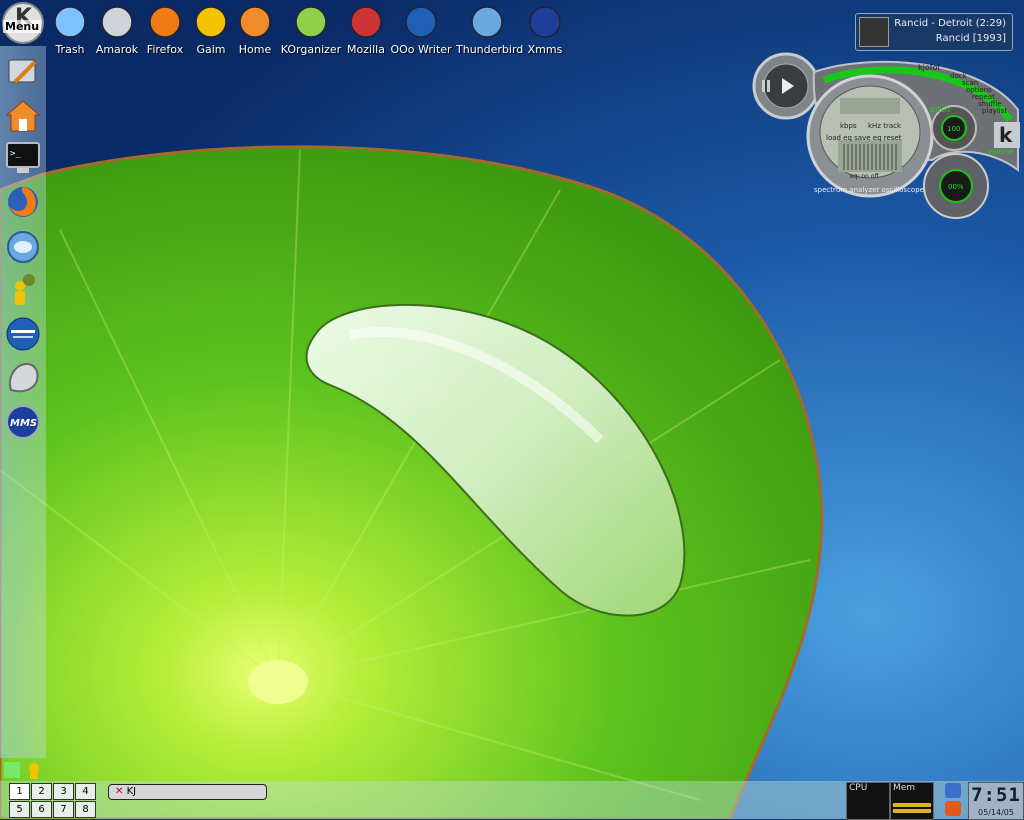 This screenshot has height=820, width=1024. What do you see at coordinates (545, 22) in the screenshot?
I see `xmms-icon` at bounding box center [545, 22].